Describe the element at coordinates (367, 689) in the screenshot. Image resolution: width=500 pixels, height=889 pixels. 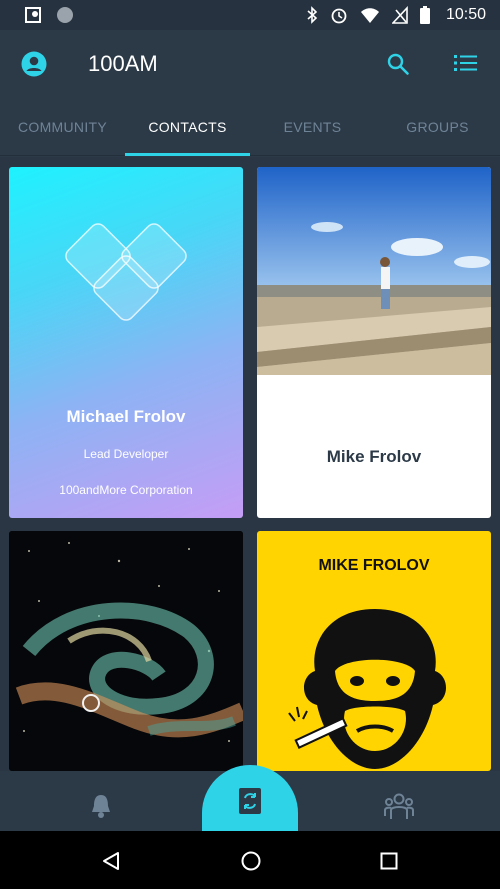
I see `gorilla-logo-icon` at that location.